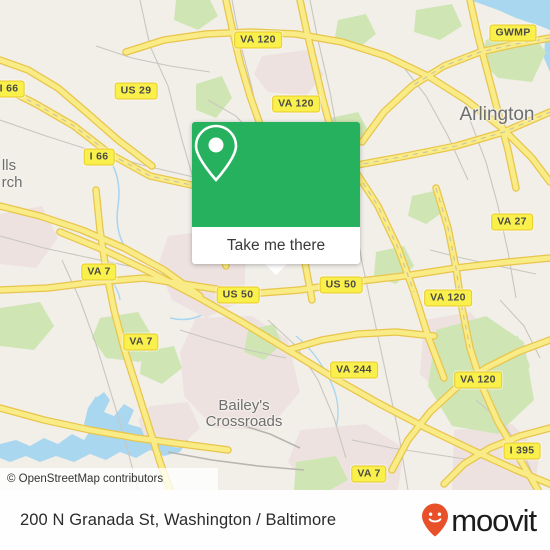 The height and width of the screenshot is (550, 550). What do you see at coordinates (276, 269) in the screenshot?
I see `popup-tail` at bounding box center [276, 269].